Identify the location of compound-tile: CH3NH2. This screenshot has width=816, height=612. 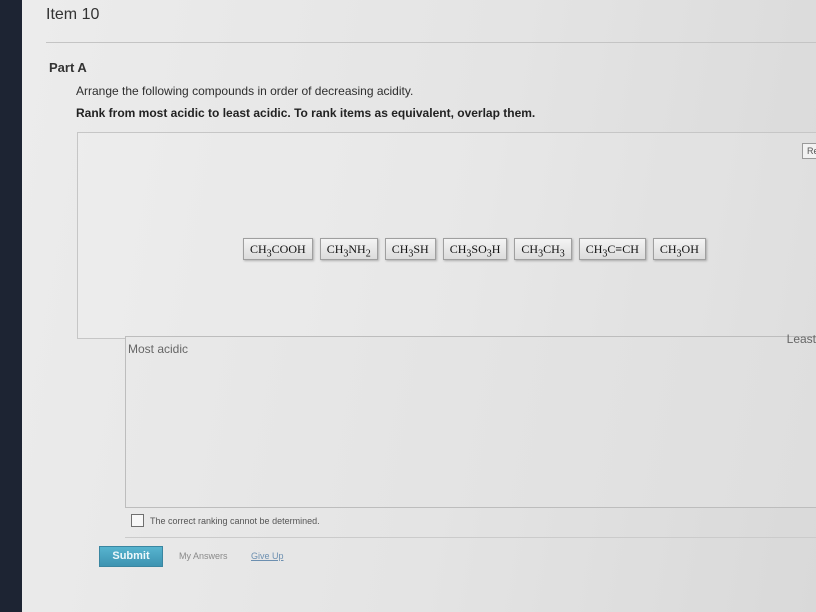
(348, 249).